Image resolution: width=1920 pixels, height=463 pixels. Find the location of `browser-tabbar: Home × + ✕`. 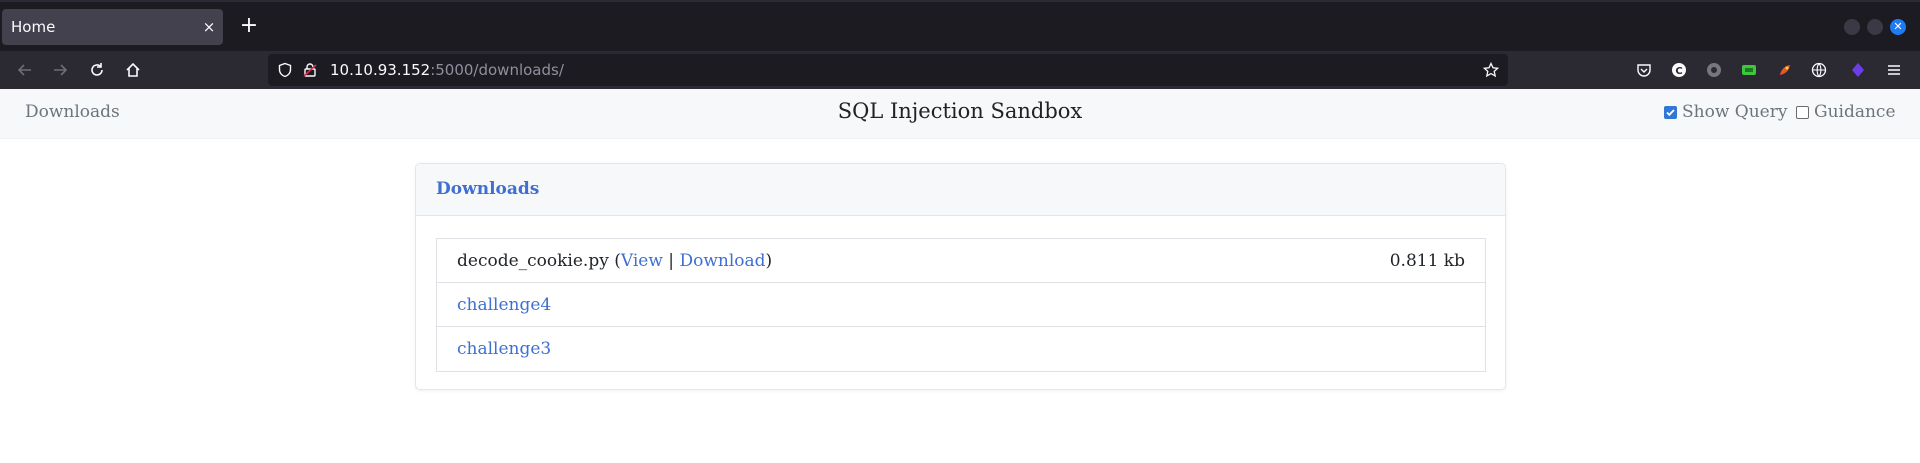

browser-tabbar: Home × + ✕ is located at coordinates (960, 25).